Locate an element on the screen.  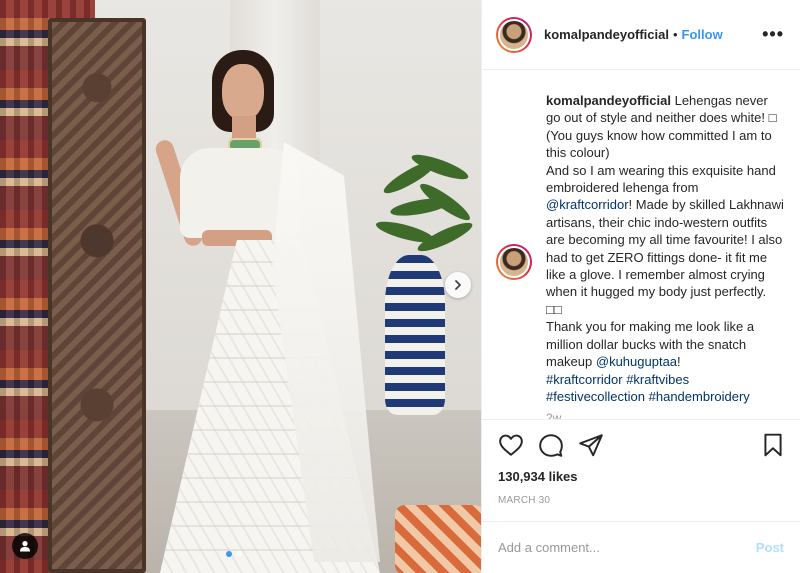
heart-icon is located at coordinates (511, 445).